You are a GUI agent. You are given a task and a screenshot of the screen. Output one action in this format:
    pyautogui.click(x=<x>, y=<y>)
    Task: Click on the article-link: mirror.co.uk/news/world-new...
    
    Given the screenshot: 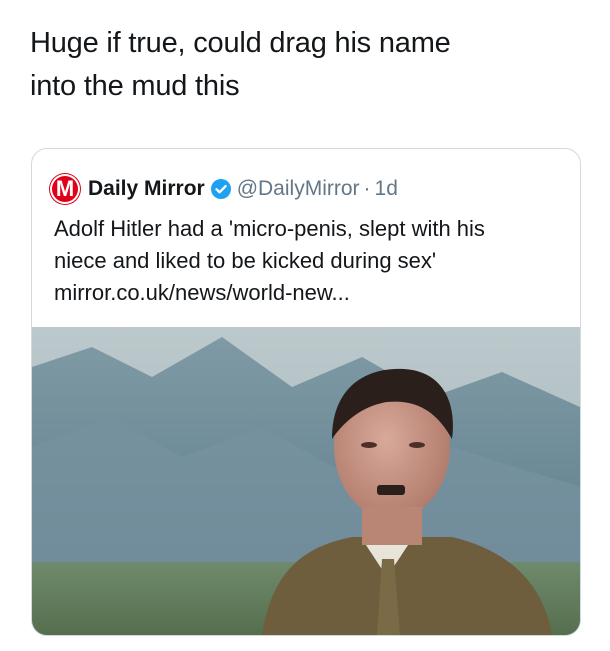 What is the action you would take?
    pyautogui.click(x=309, y=293)
    